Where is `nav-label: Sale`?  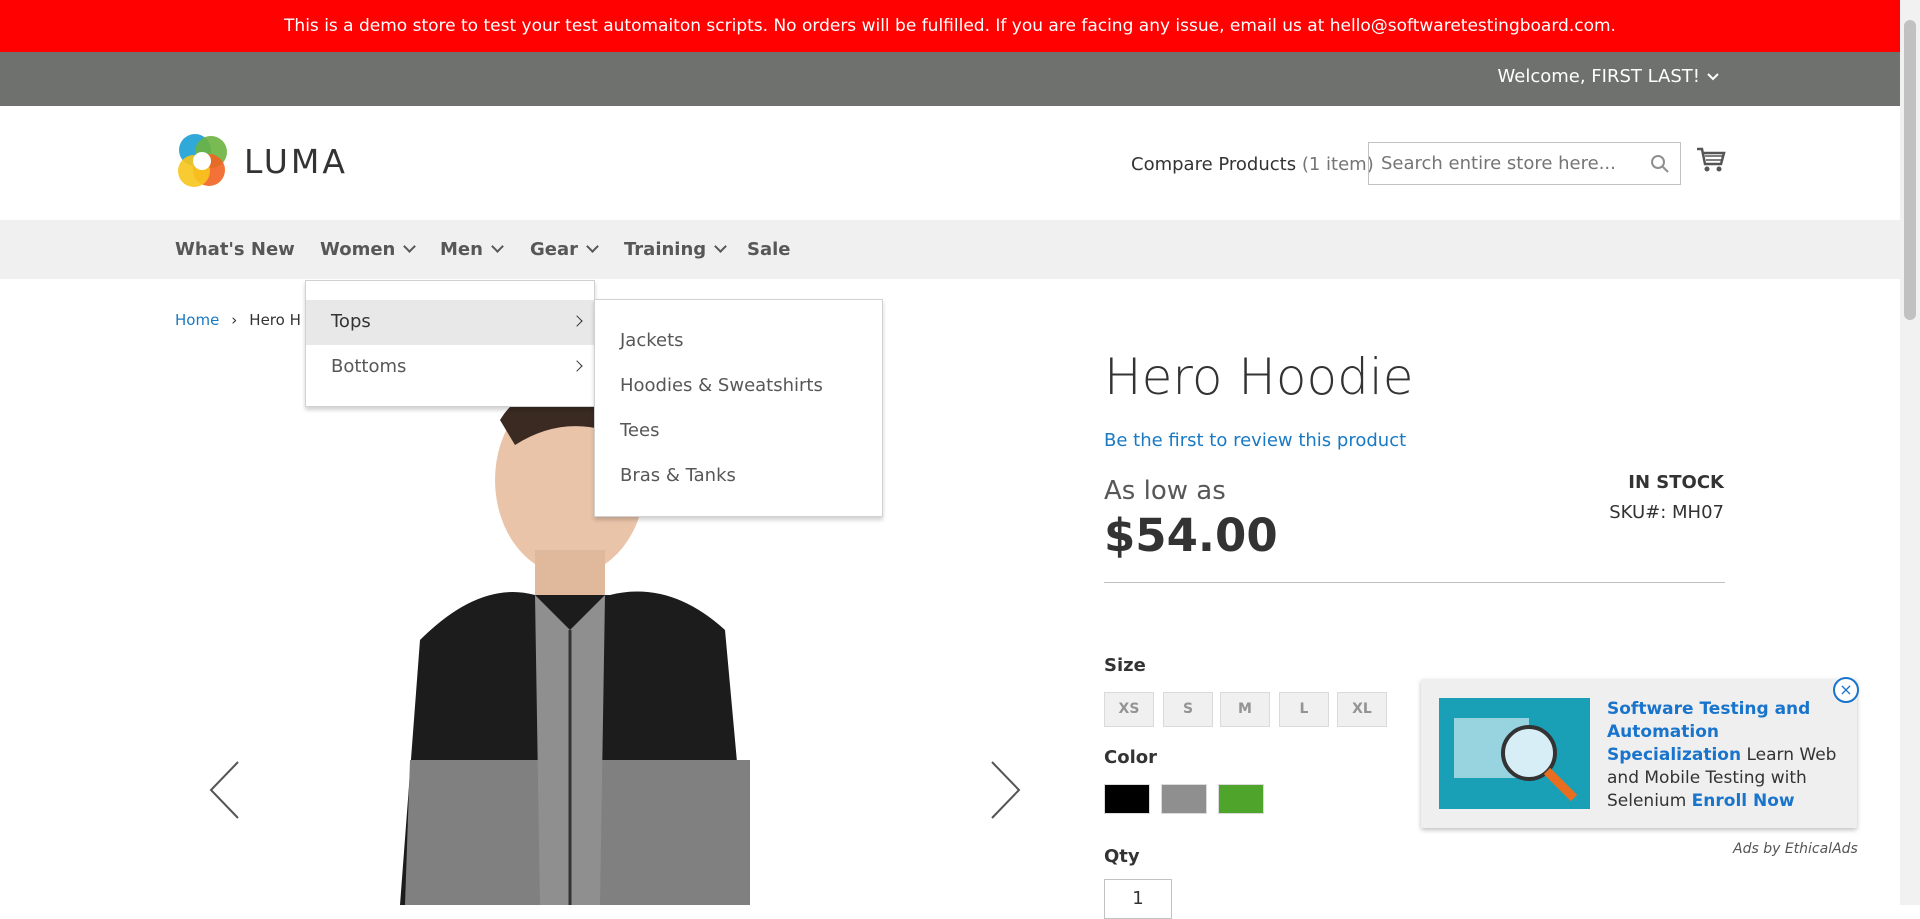
nav-label: Sale is located at coordinates (769, 249).